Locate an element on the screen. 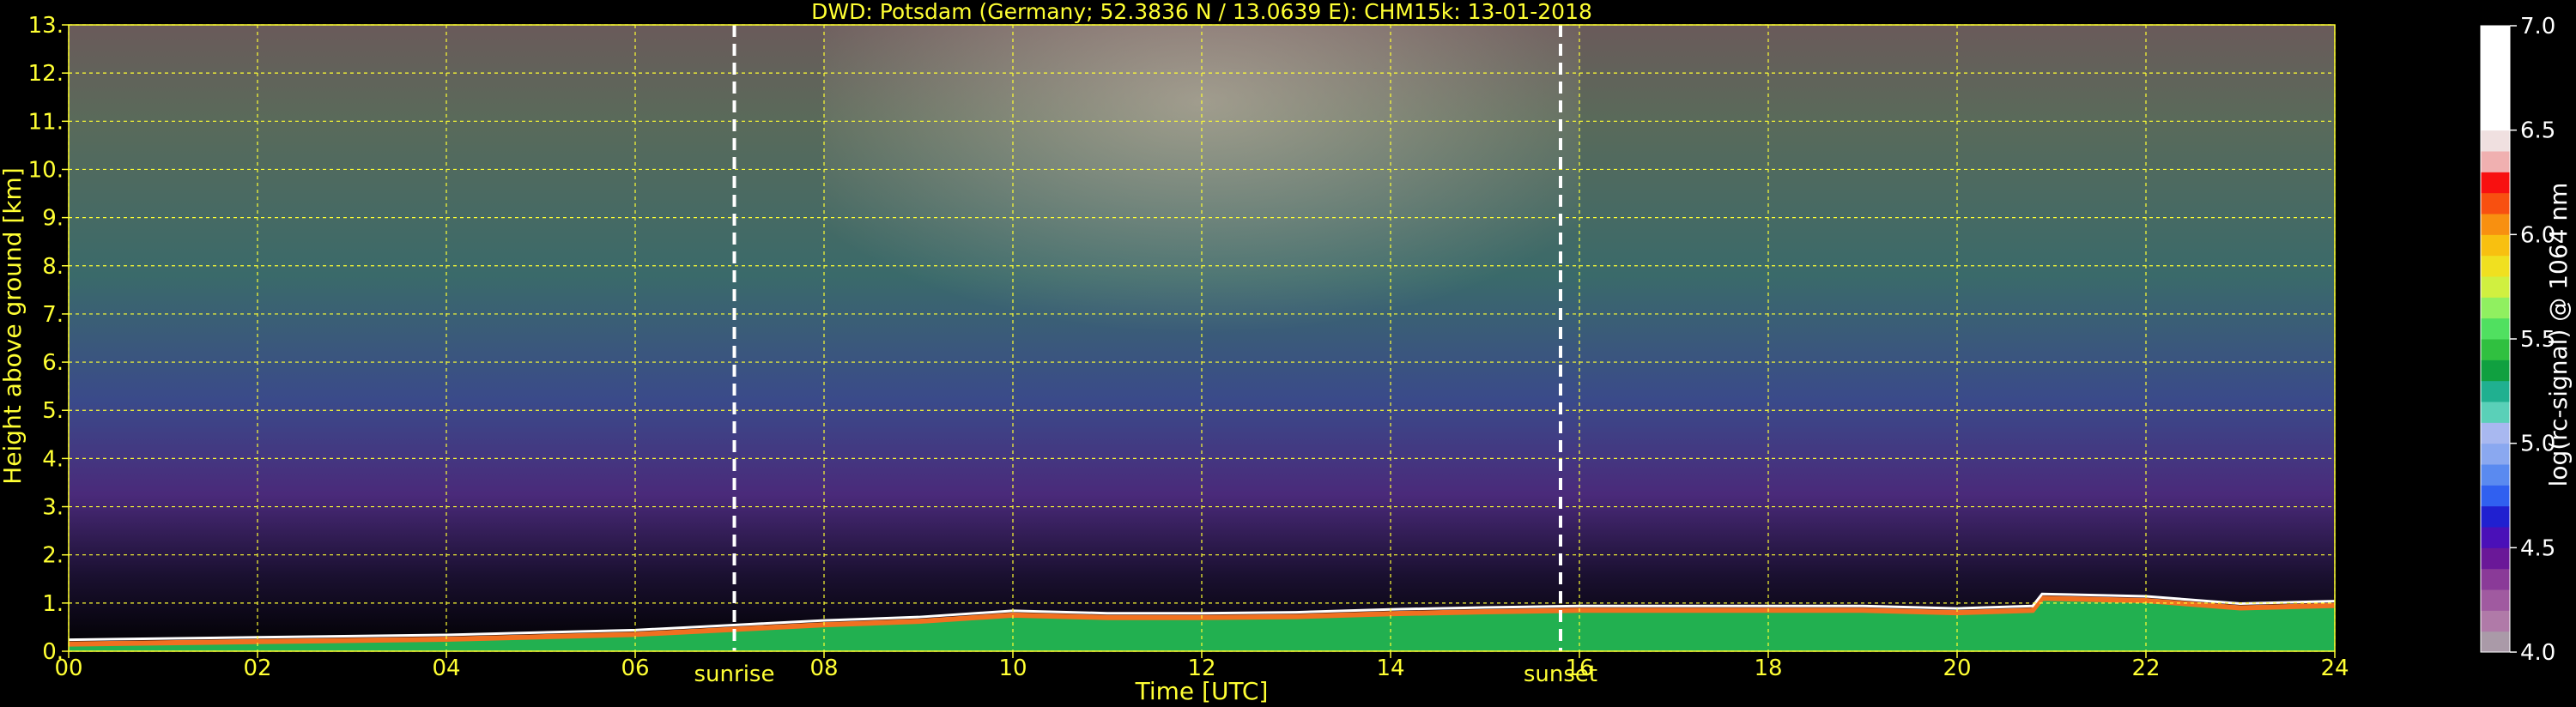  x-tick-label: 02 is located at coordinates (257, 668).